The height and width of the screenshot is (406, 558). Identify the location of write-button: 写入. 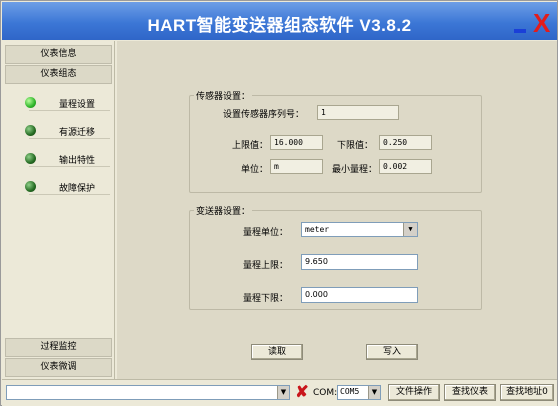
(392, 352).